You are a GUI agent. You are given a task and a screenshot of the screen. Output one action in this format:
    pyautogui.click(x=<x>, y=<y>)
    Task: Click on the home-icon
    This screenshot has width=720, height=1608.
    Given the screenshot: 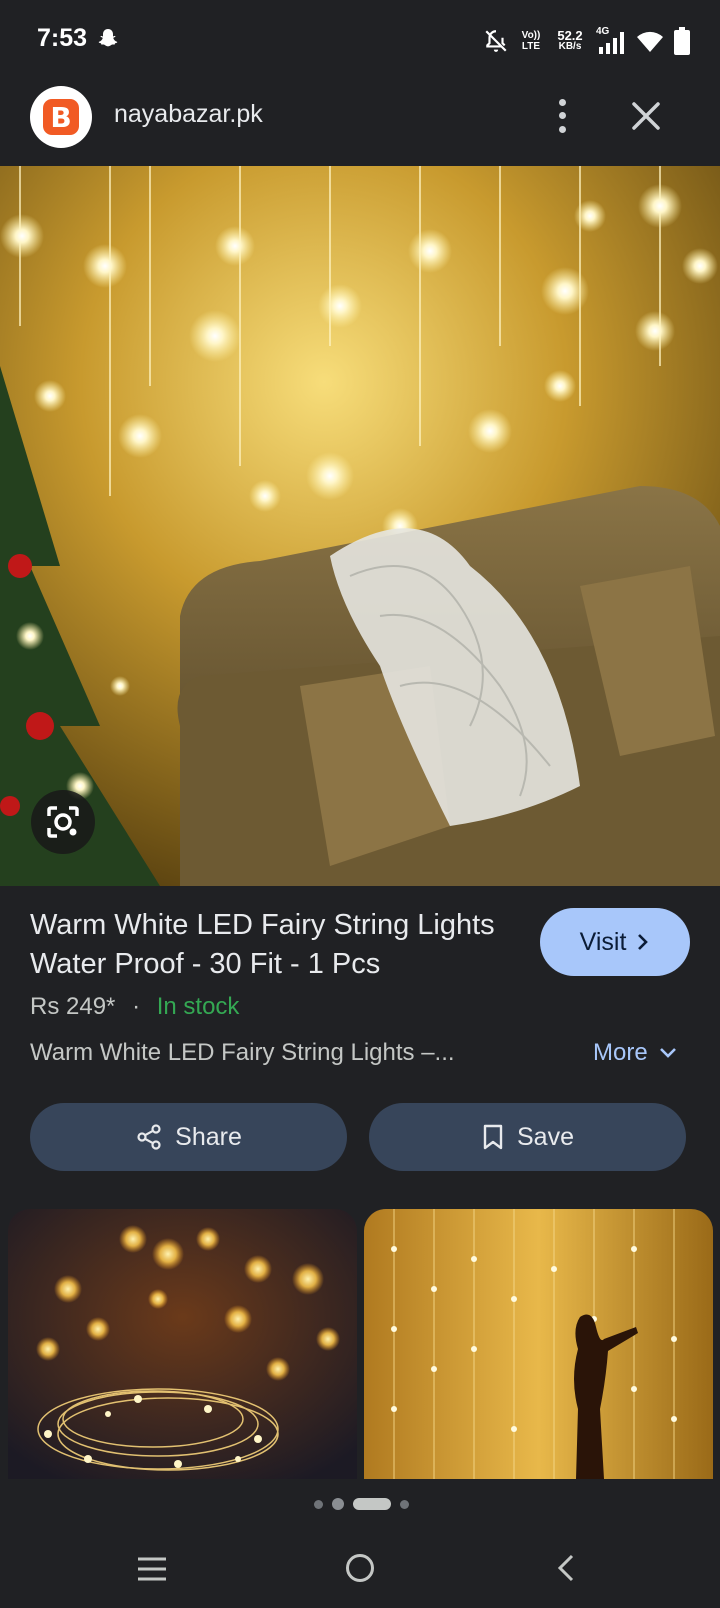 What is the action you would take?
    pyautogui.click(x=360, y=1568)
    